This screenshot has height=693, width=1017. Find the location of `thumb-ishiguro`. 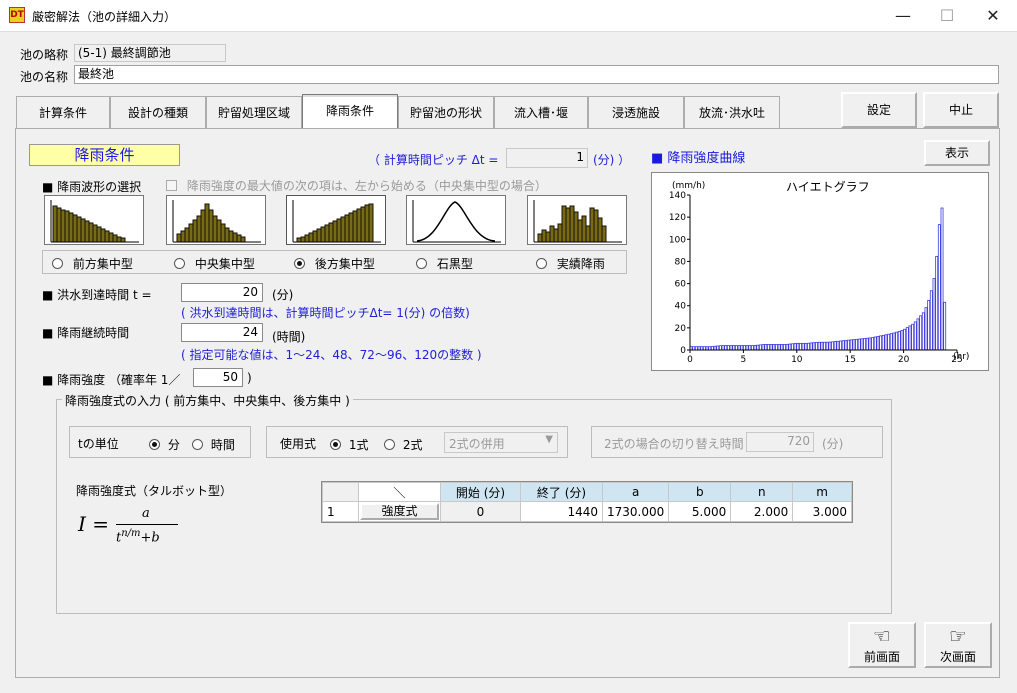

thumb-ishiguro is located at coordinates (456, 220).